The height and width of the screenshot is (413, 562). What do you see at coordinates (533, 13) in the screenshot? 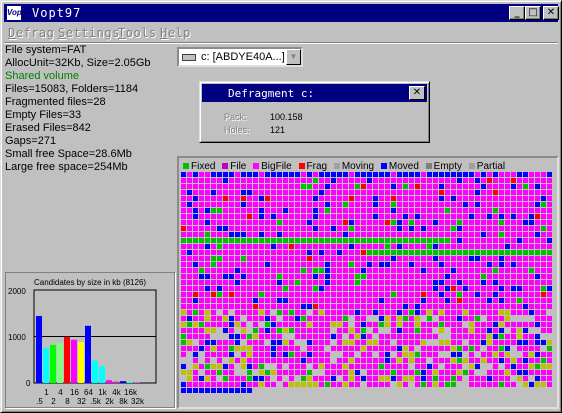
I see `maximize-button: □` at bounding box center [533, 13].